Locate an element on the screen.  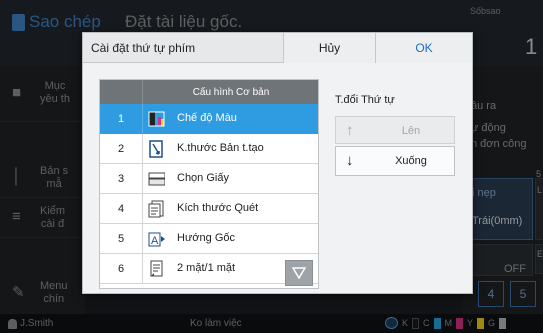
row-label: K.thước Bản t.tạo is located at coordinates (220, 148).